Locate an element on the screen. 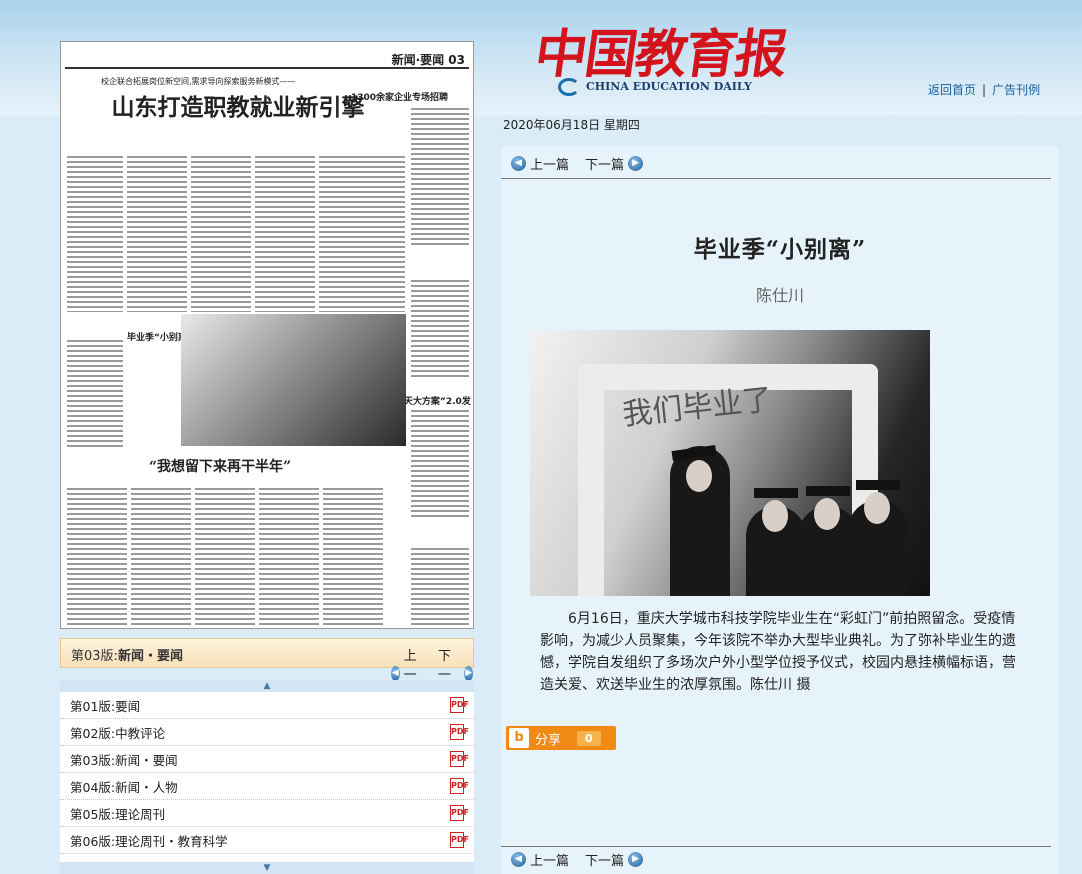  article-author: 陈仕川 is located at coordinates (779, 295).